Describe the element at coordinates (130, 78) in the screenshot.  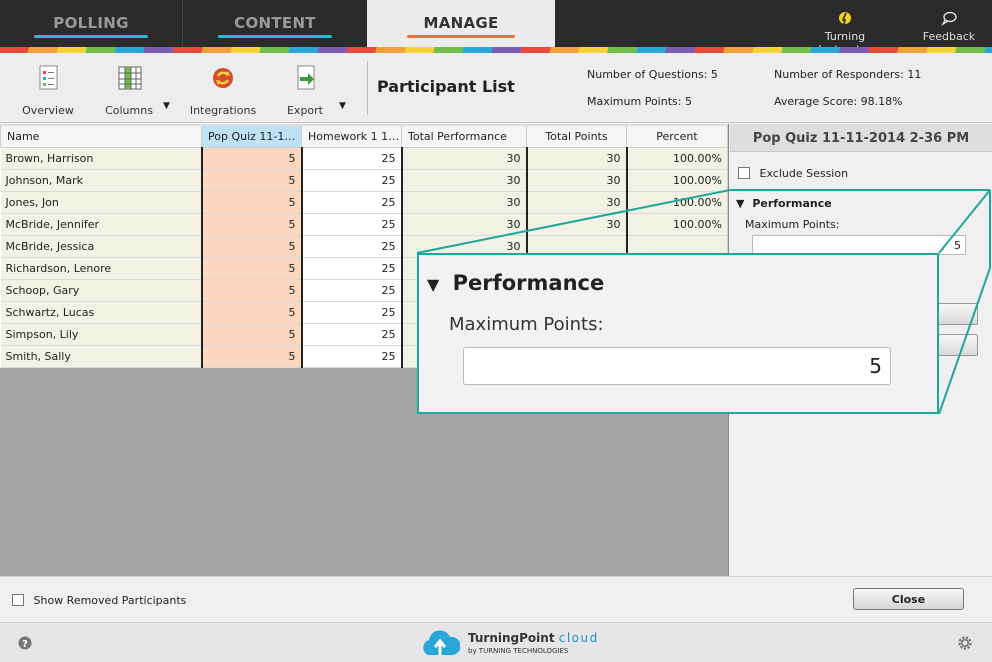
I see `columns-icon` at that location.